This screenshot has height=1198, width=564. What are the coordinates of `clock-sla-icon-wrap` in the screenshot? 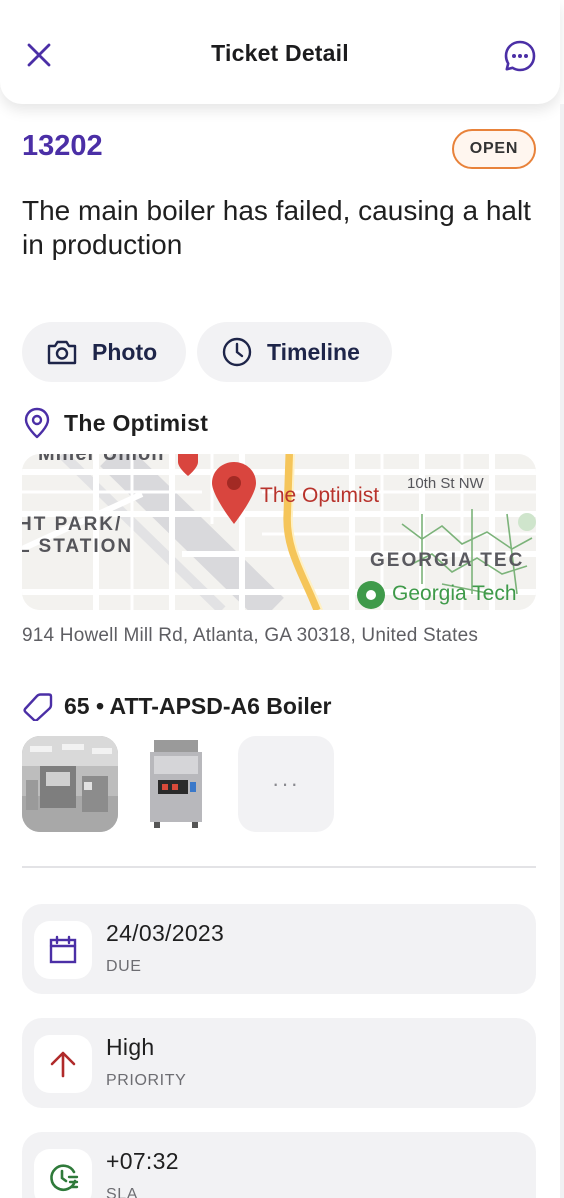 It's located at (63, 1173).